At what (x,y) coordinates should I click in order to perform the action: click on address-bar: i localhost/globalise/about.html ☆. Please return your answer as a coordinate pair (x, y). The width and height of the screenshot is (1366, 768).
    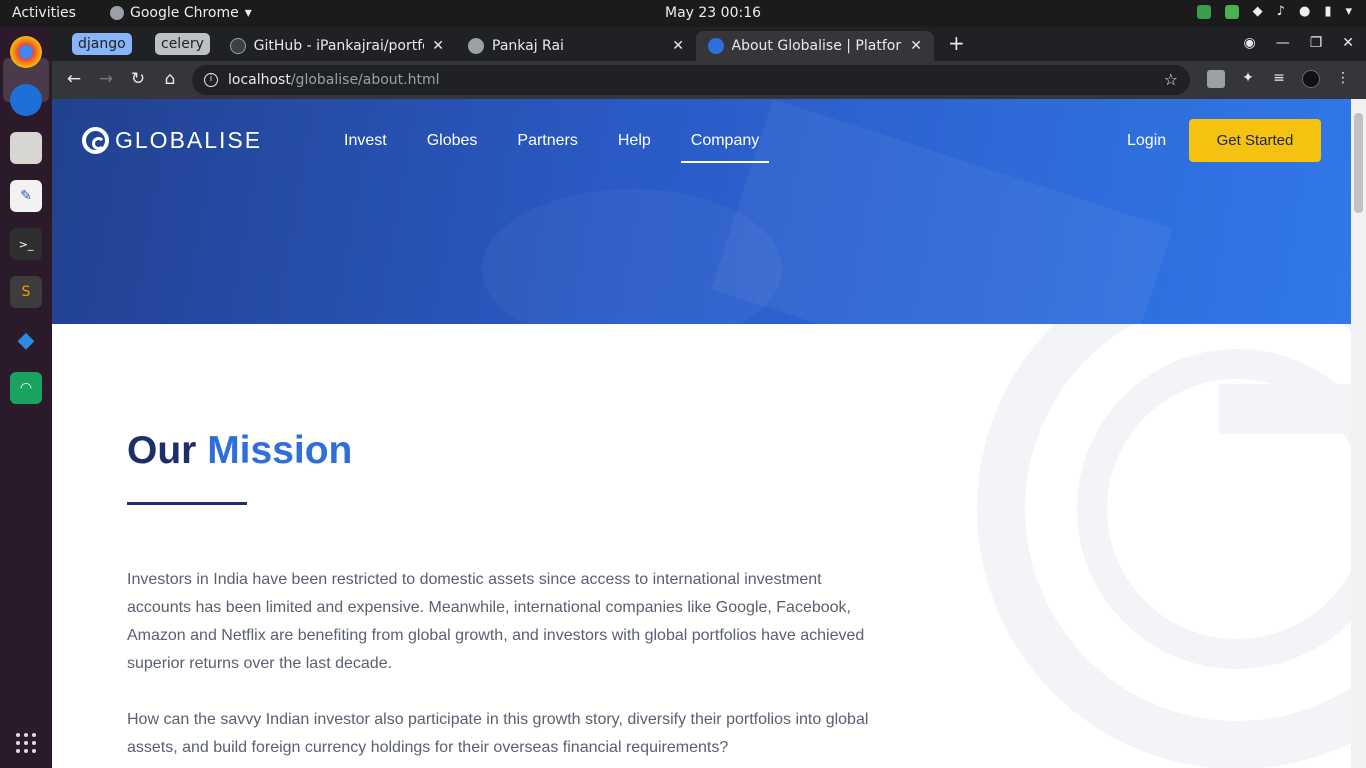
    Looking at the image, I should click on (691, 80).